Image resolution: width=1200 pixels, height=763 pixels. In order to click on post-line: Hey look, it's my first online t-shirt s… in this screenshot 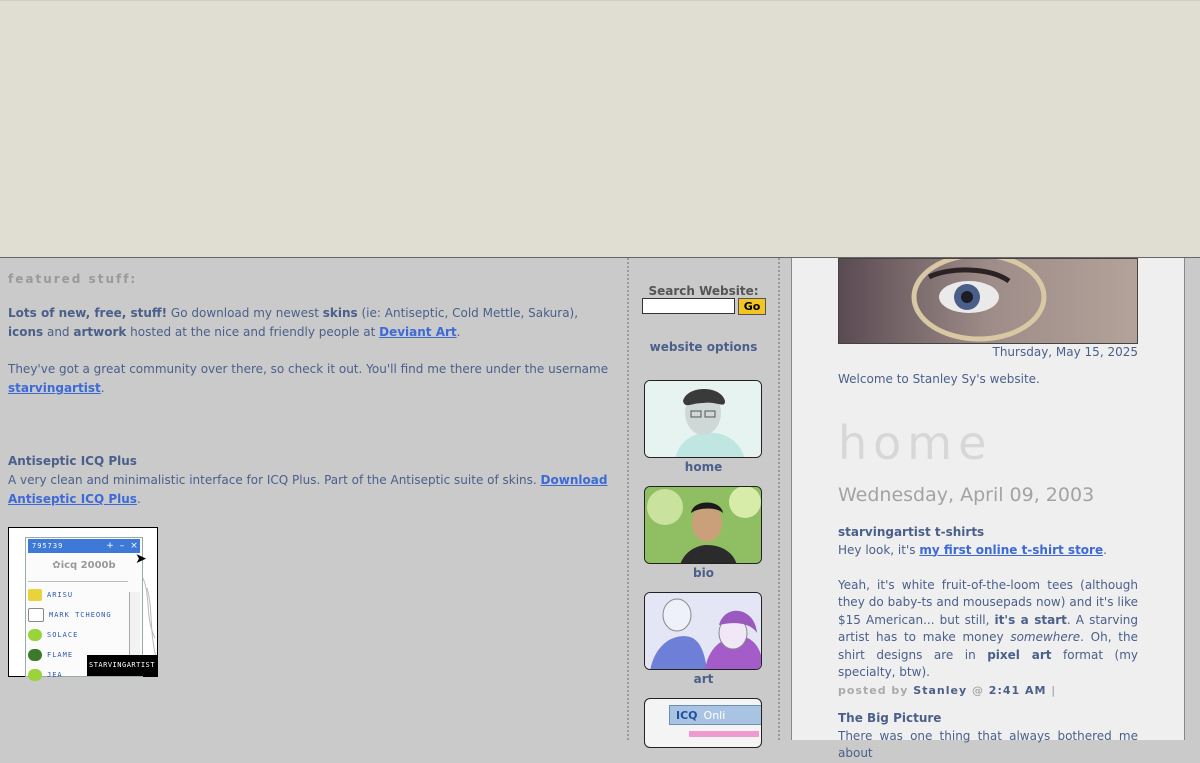, I will do `click(972, 549)`.